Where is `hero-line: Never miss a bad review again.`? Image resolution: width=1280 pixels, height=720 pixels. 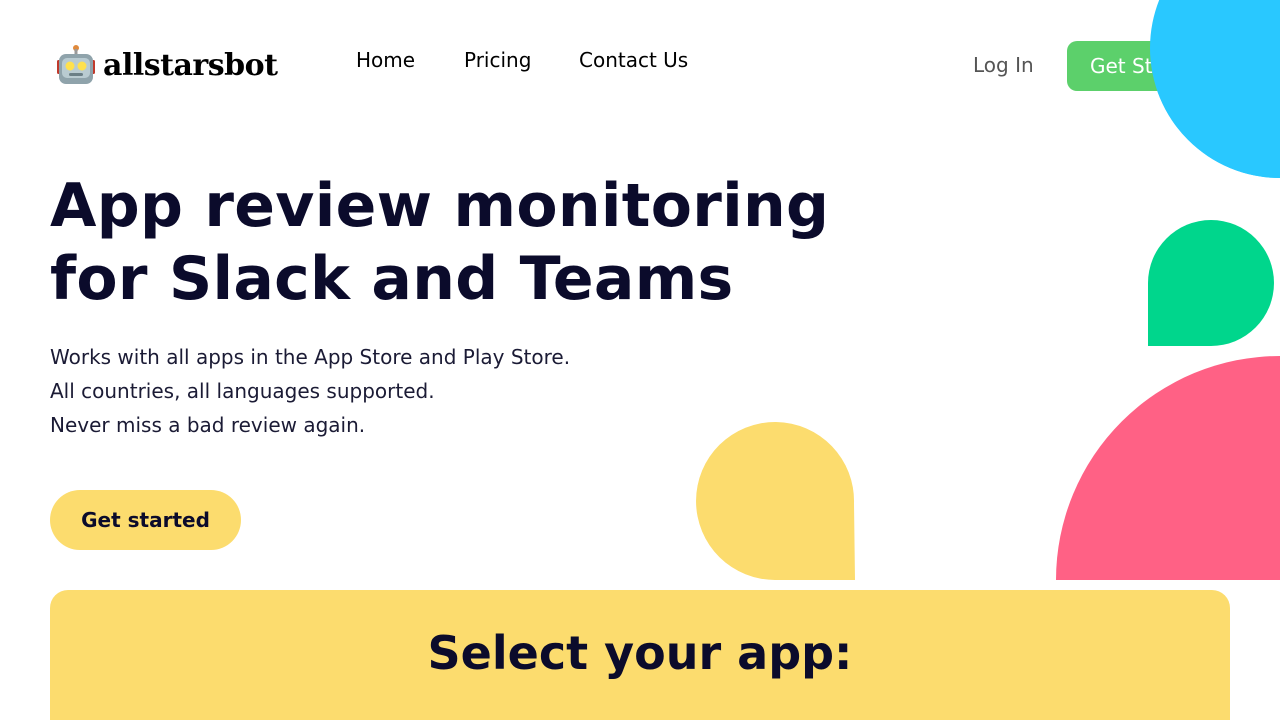 hero-line: Never miss a bad review again. is located at coordinates (208, 425).